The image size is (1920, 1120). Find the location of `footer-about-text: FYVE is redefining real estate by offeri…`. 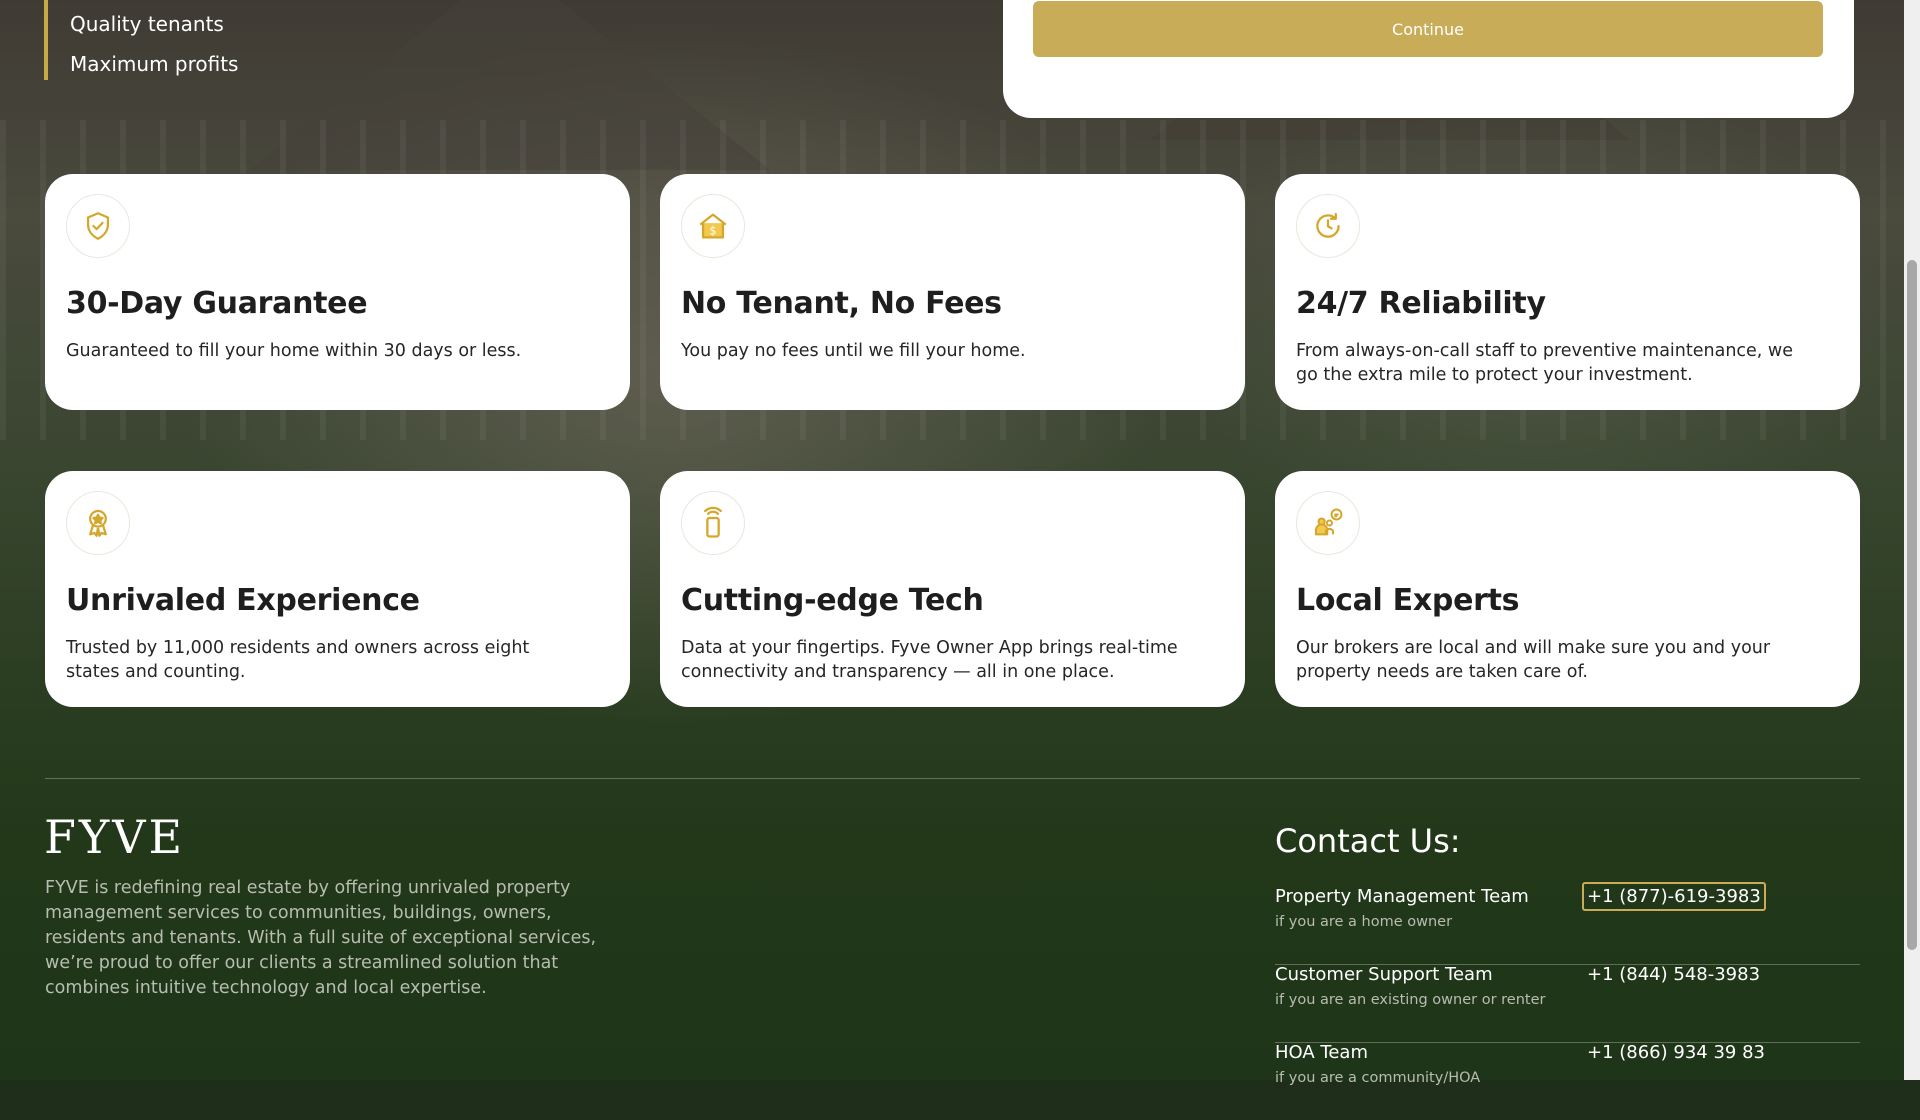

footer-about-text: FYVE is redefining real estate by offeri… is located at coordinates (321, 938).